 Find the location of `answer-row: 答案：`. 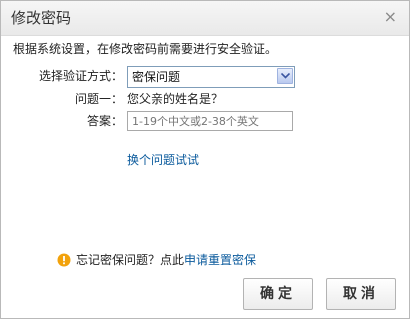

answer-row: 答案： is located at coordinates (62, 121).